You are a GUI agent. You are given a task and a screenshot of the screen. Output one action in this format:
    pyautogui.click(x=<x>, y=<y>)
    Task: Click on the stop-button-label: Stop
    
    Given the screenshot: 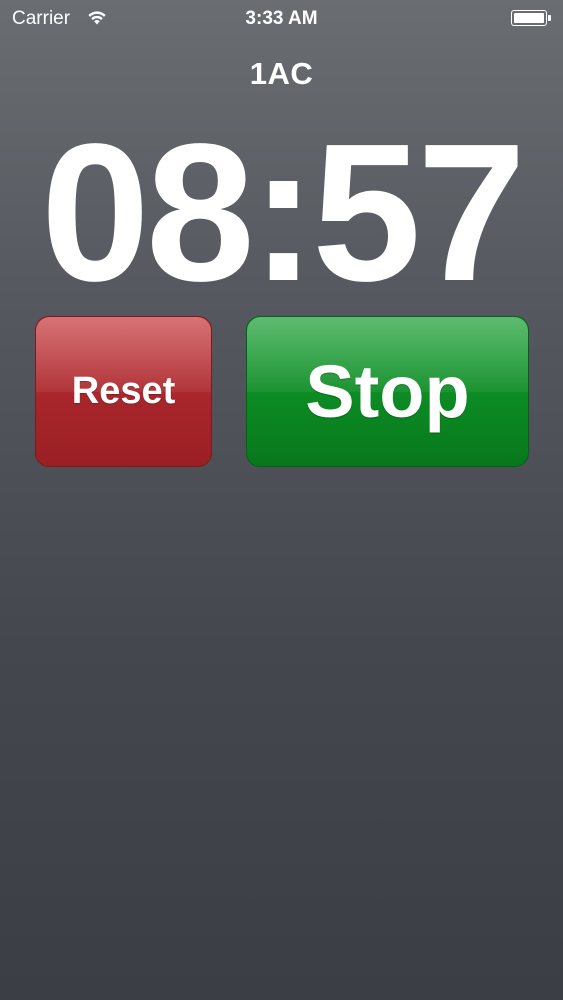 What is the action you would take?
    pyautogui.click(x=387, y=391)
    